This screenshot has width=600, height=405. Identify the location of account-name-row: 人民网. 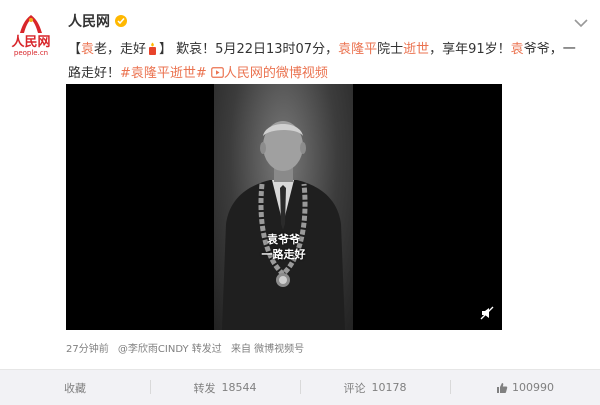
(97, 21).